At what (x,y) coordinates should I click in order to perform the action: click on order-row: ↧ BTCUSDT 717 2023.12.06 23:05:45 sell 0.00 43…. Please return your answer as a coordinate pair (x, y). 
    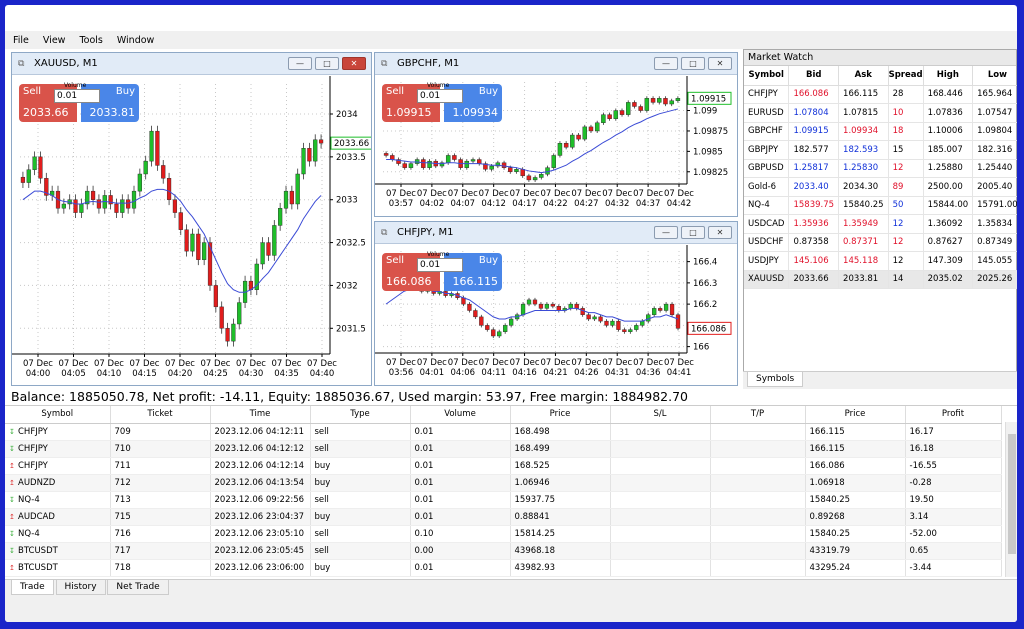
    Looking at the image, I should click on (503, 551).